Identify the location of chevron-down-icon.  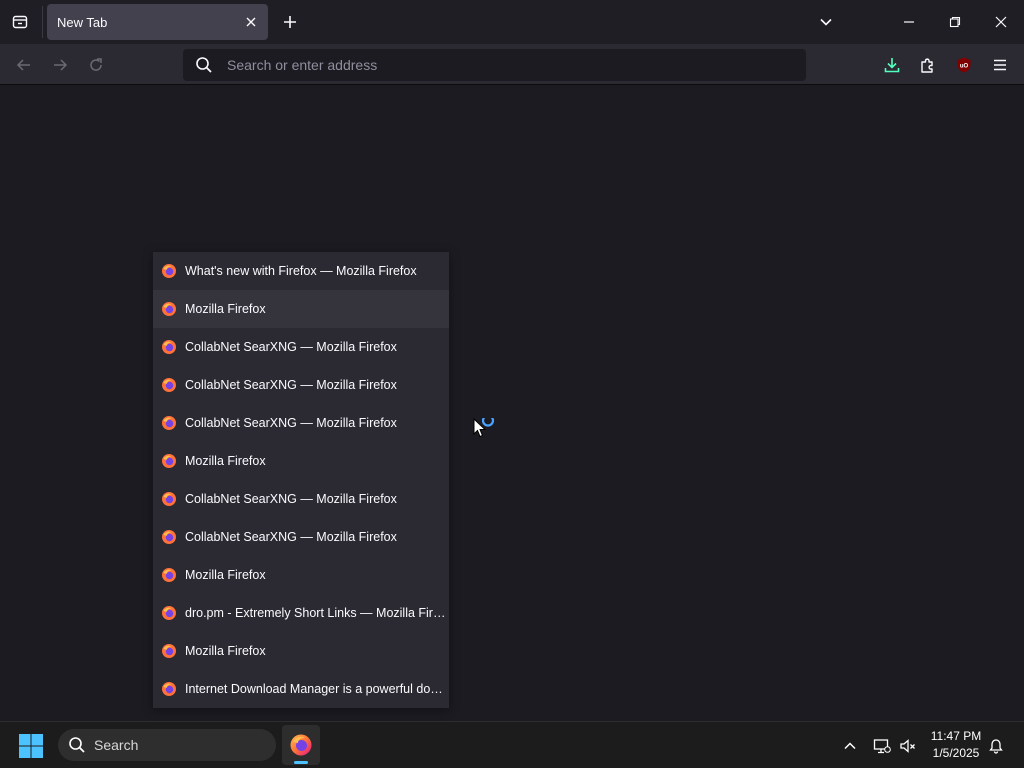
(826, 22).